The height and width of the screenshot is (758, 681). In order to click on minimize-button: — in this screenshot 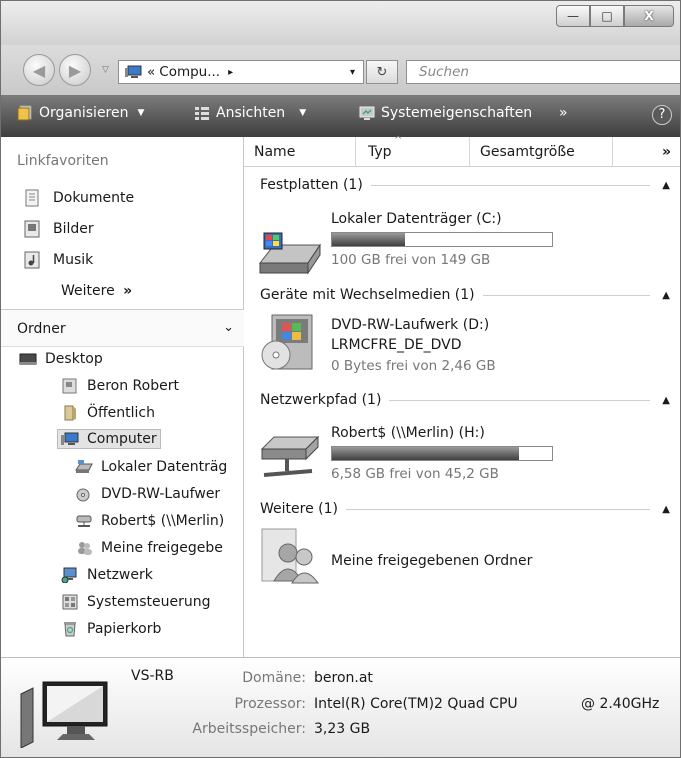, I will do `click(573, 16)`.